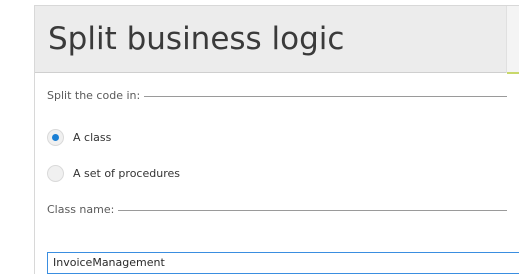 The height and width of the screenshot is (274, 519). What do you see at coordinates (277, 96) in the screenshot?
I see `split-section-header: Split the code in:` at bounding box center [277, 96].